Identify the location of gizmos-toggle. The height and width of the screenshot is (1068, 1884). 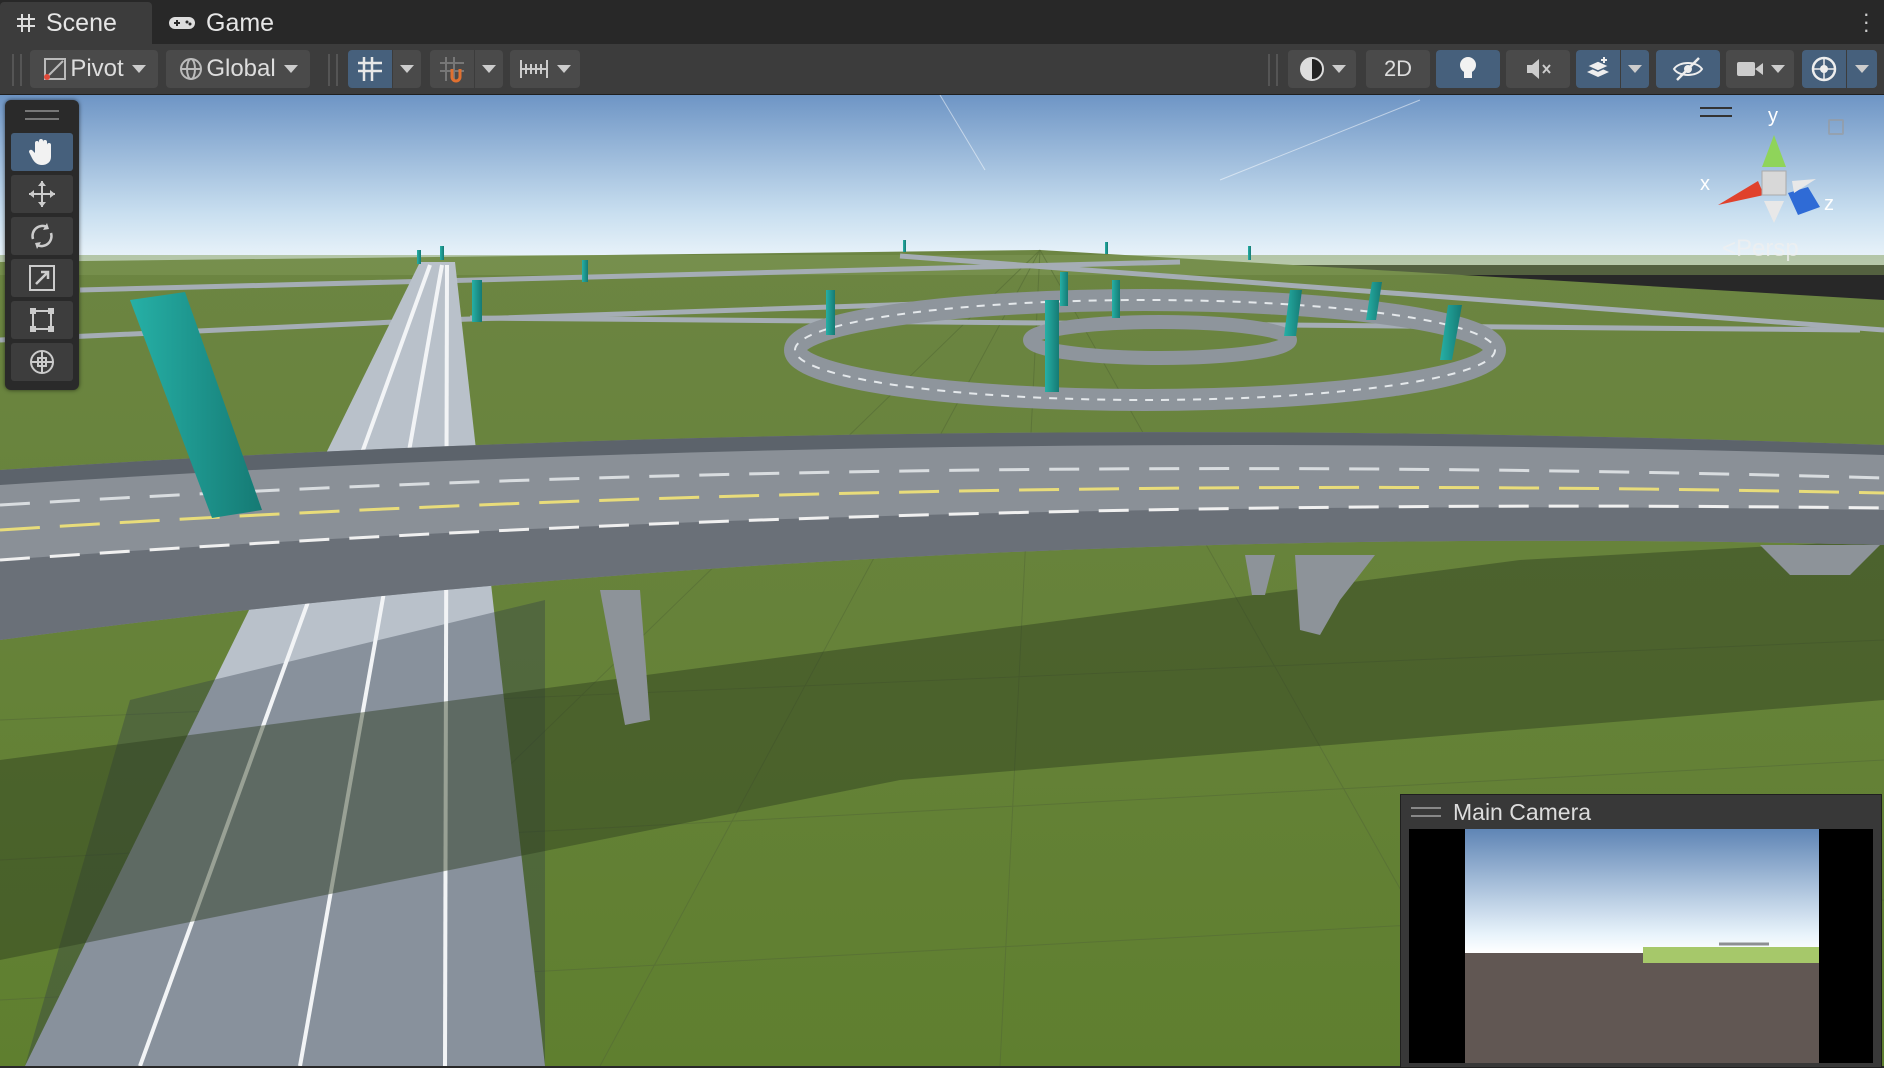
(1824, 69).